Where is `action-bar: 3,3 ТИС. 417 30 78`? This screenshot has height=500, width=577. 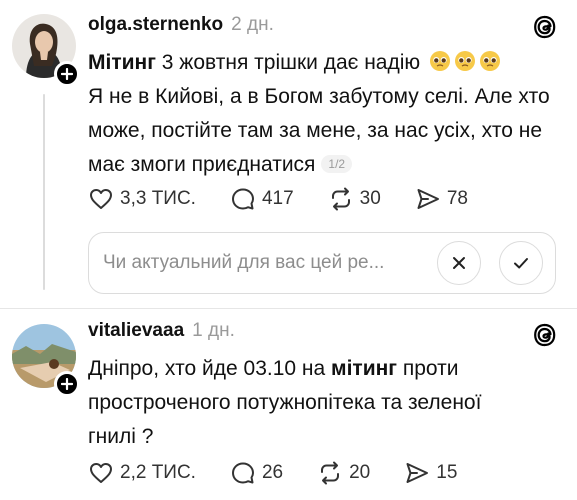
action-bar: 3,3 ТИС. 417 30 78 is located at coordinates (295, 199).